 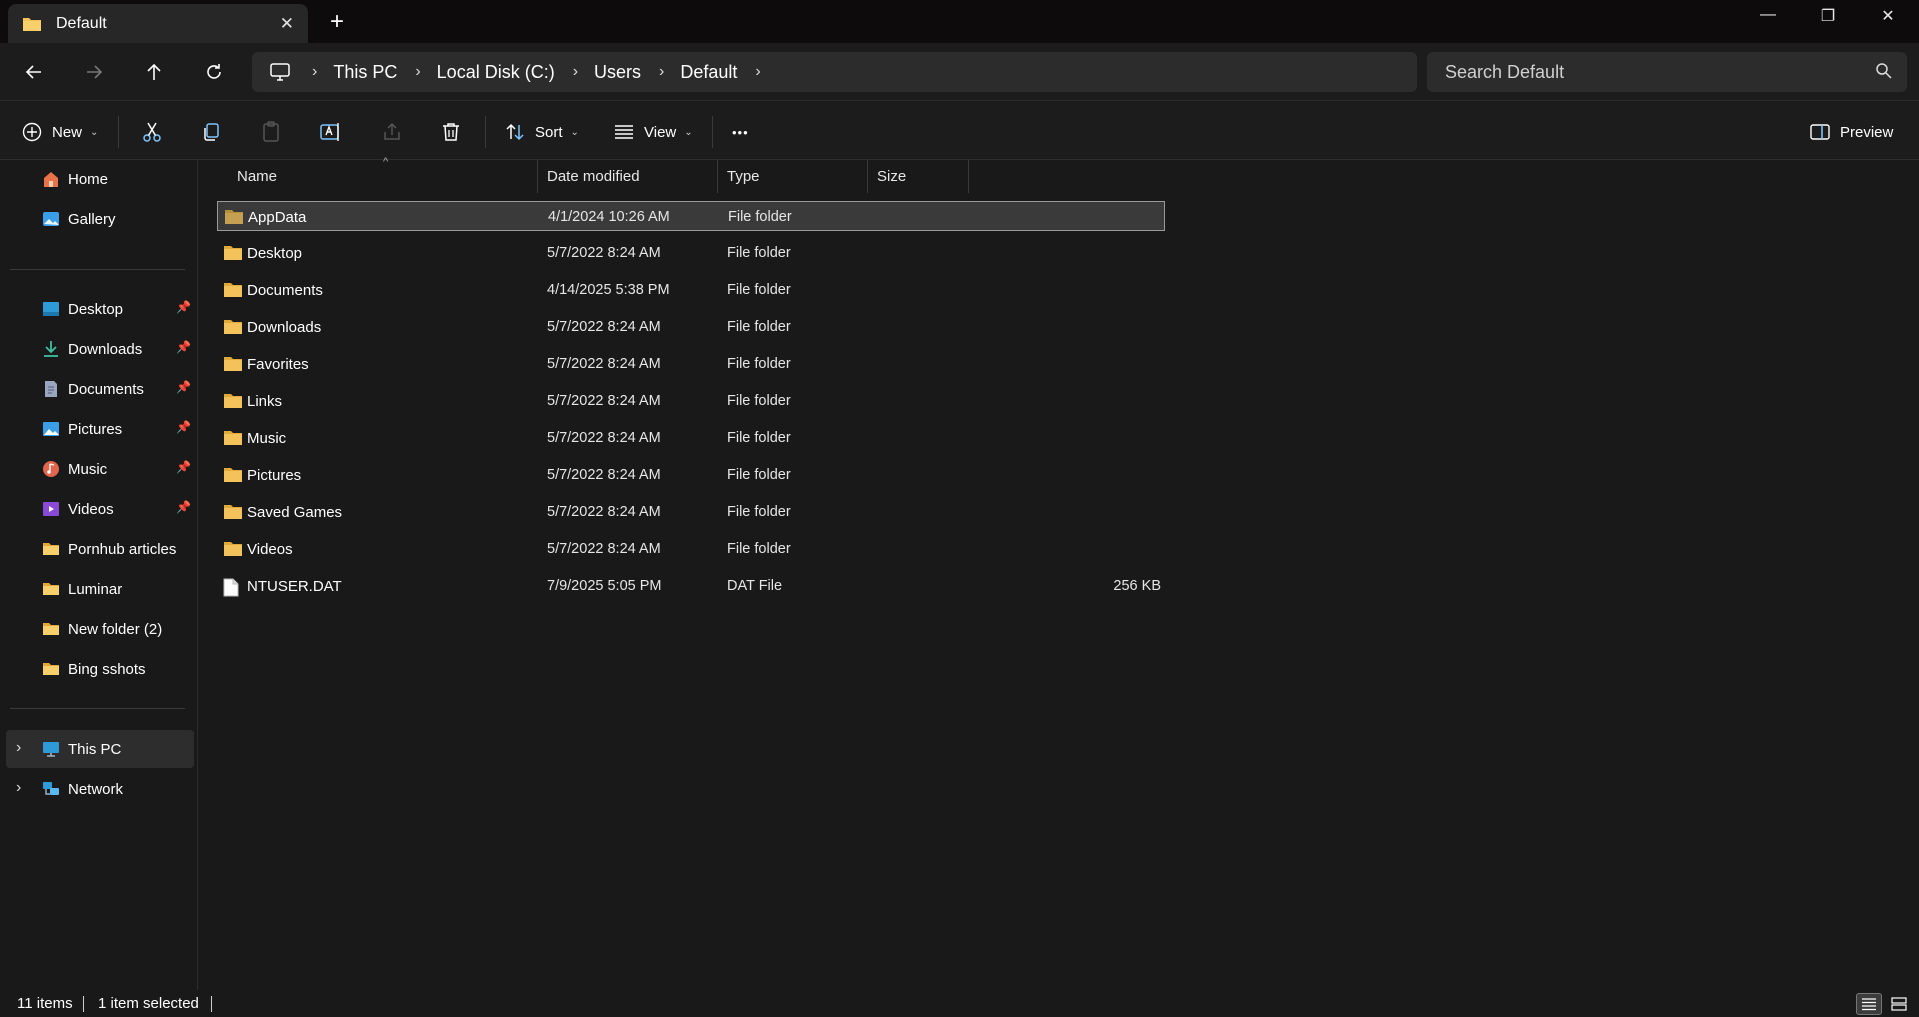 I want to click on column-header-date: Date modified, so click(x=628, y=176).